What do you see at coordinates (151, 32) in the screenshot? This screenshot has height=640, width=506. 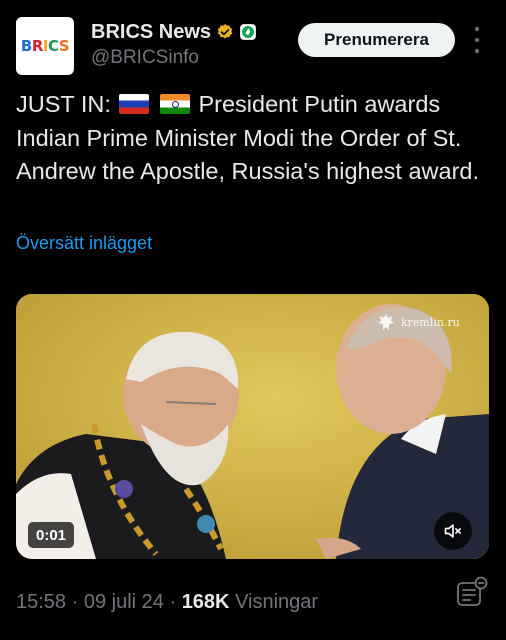 I see `display-name: BRICS News` at bounding box center [151, 32].